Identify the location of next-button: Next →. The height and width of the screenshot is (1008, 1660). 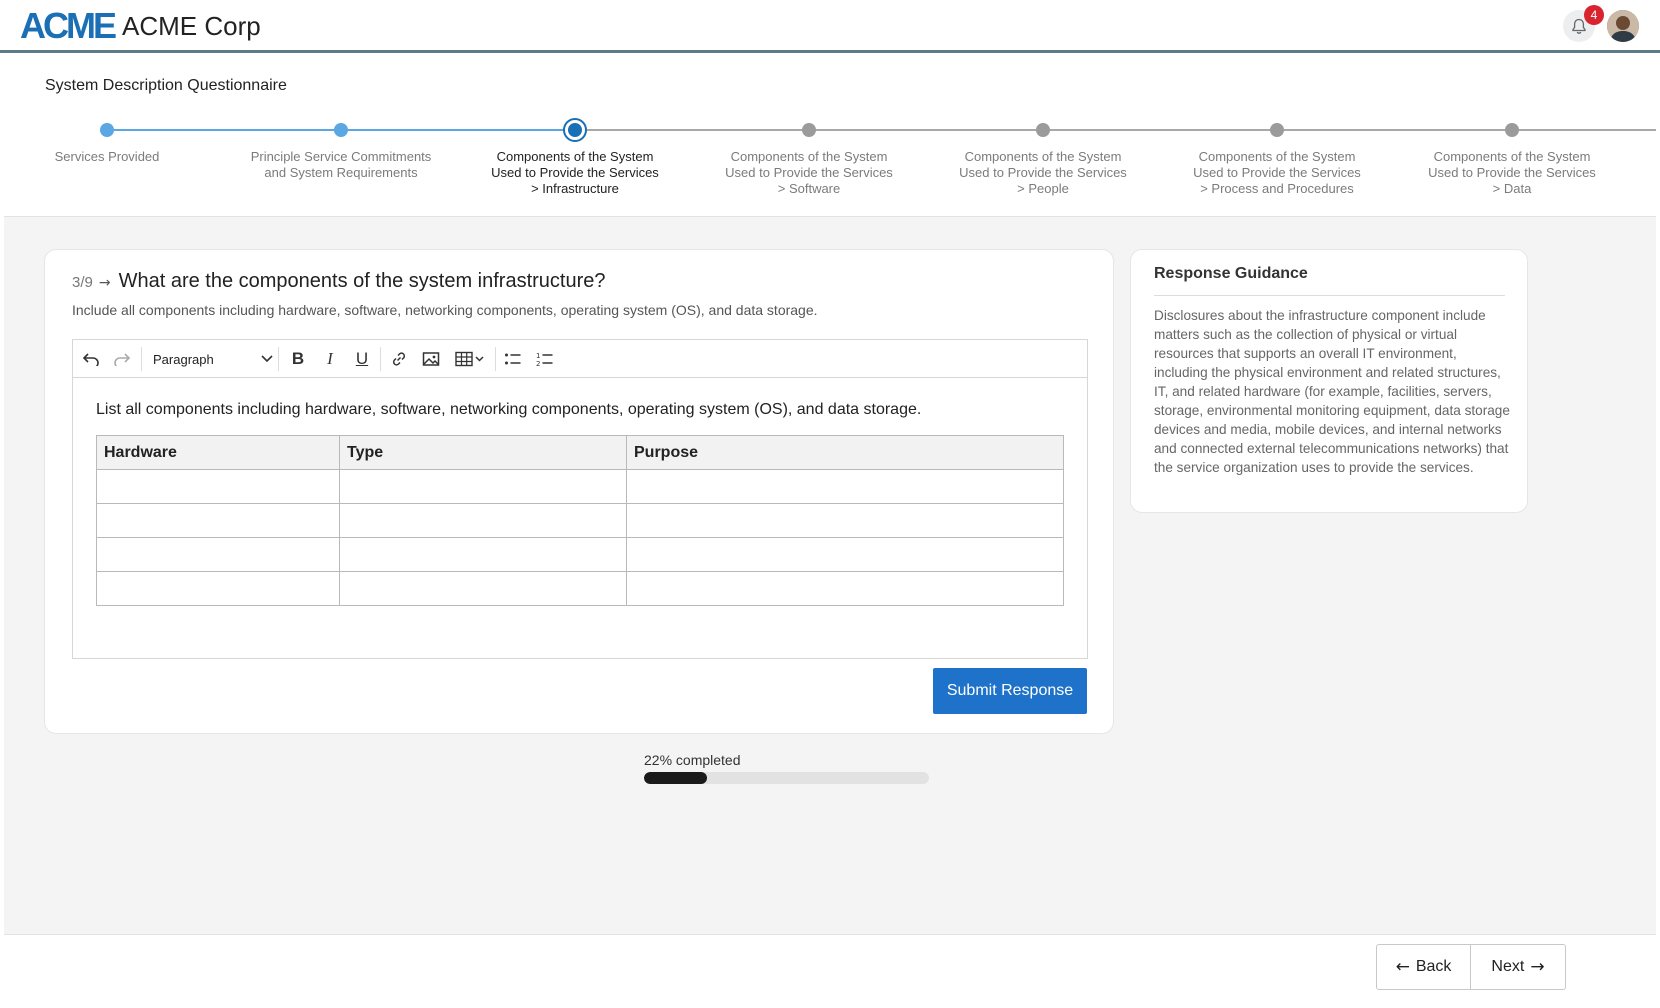
(1518, 967).